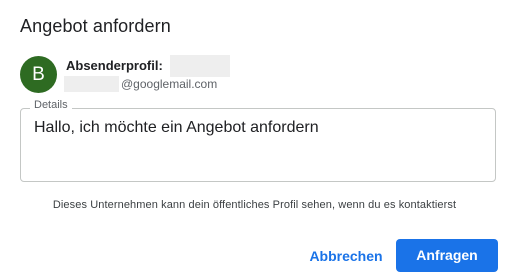 The width and height of the screenshot is (509, 279). Describe the element at coordinates (51, 105) in the screenshot. I see `details-label: Details` at that location.